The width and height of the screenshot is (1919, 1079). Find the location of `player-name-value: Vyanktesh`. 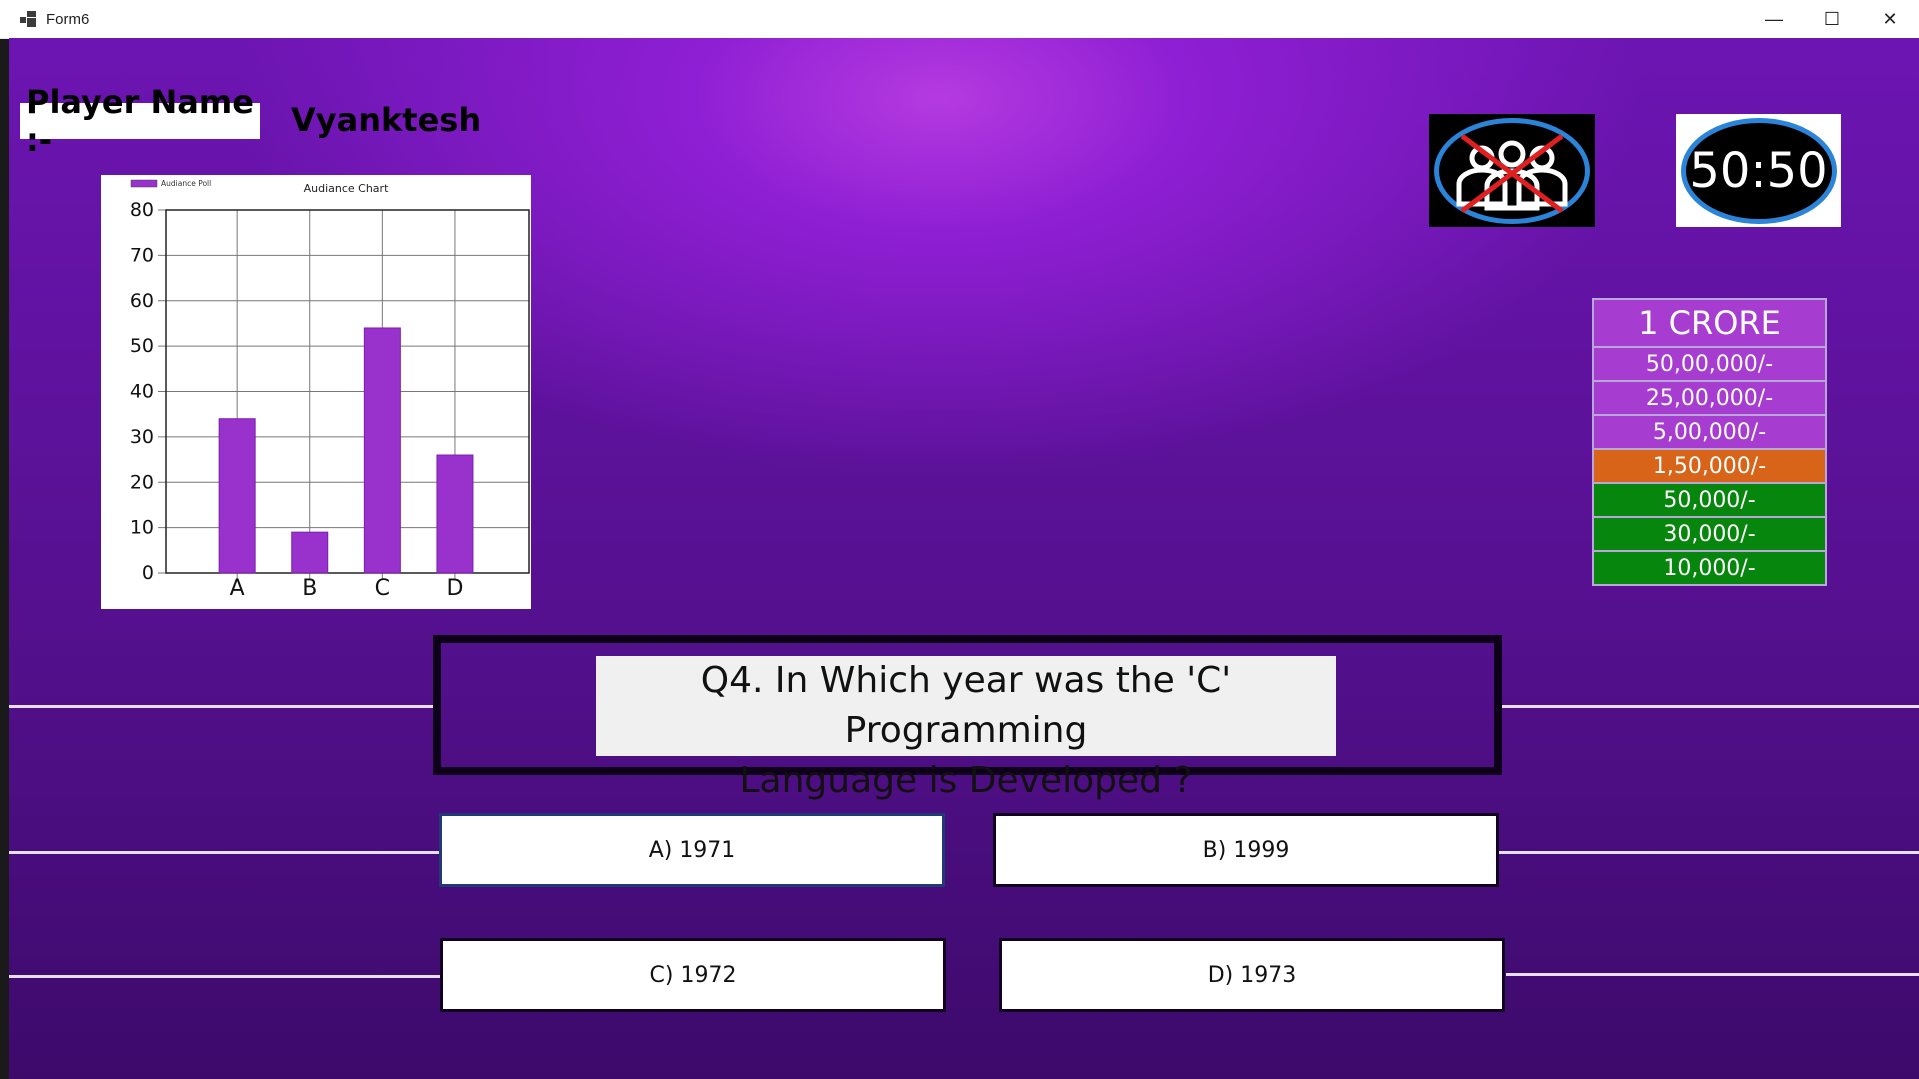

player-name-value: Vyanktesh is located at coordinates (386, 120).